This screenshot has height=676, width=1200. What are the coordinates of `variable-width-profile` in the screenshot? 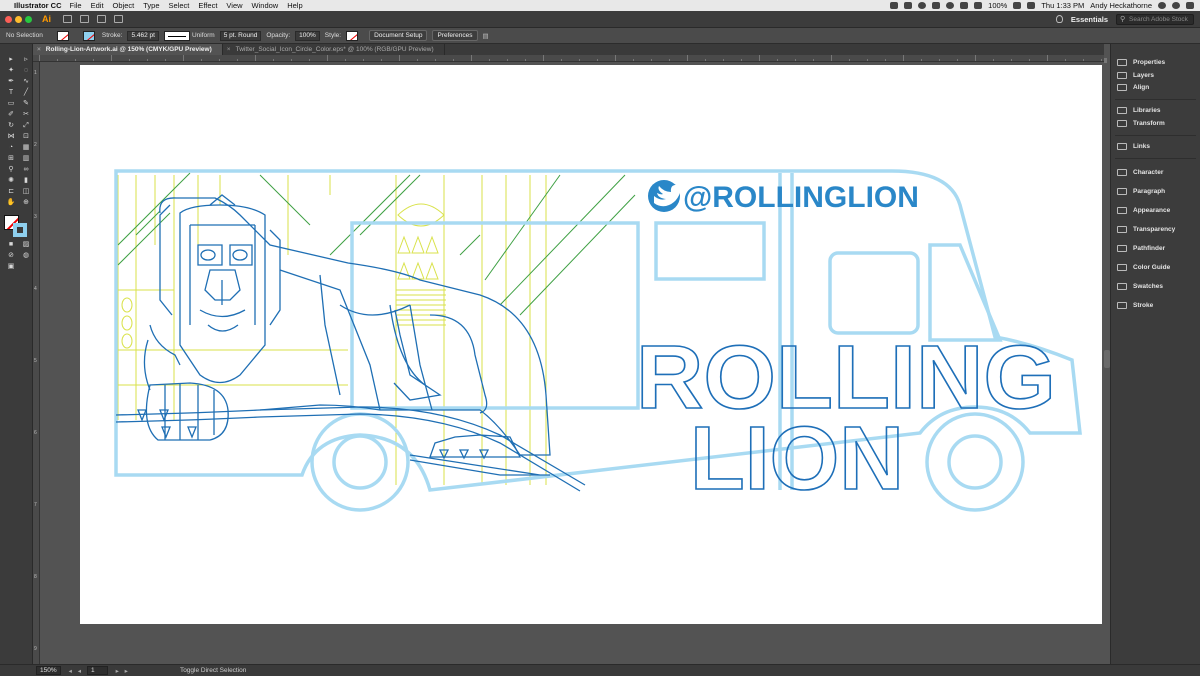 It's located at (176, 35).